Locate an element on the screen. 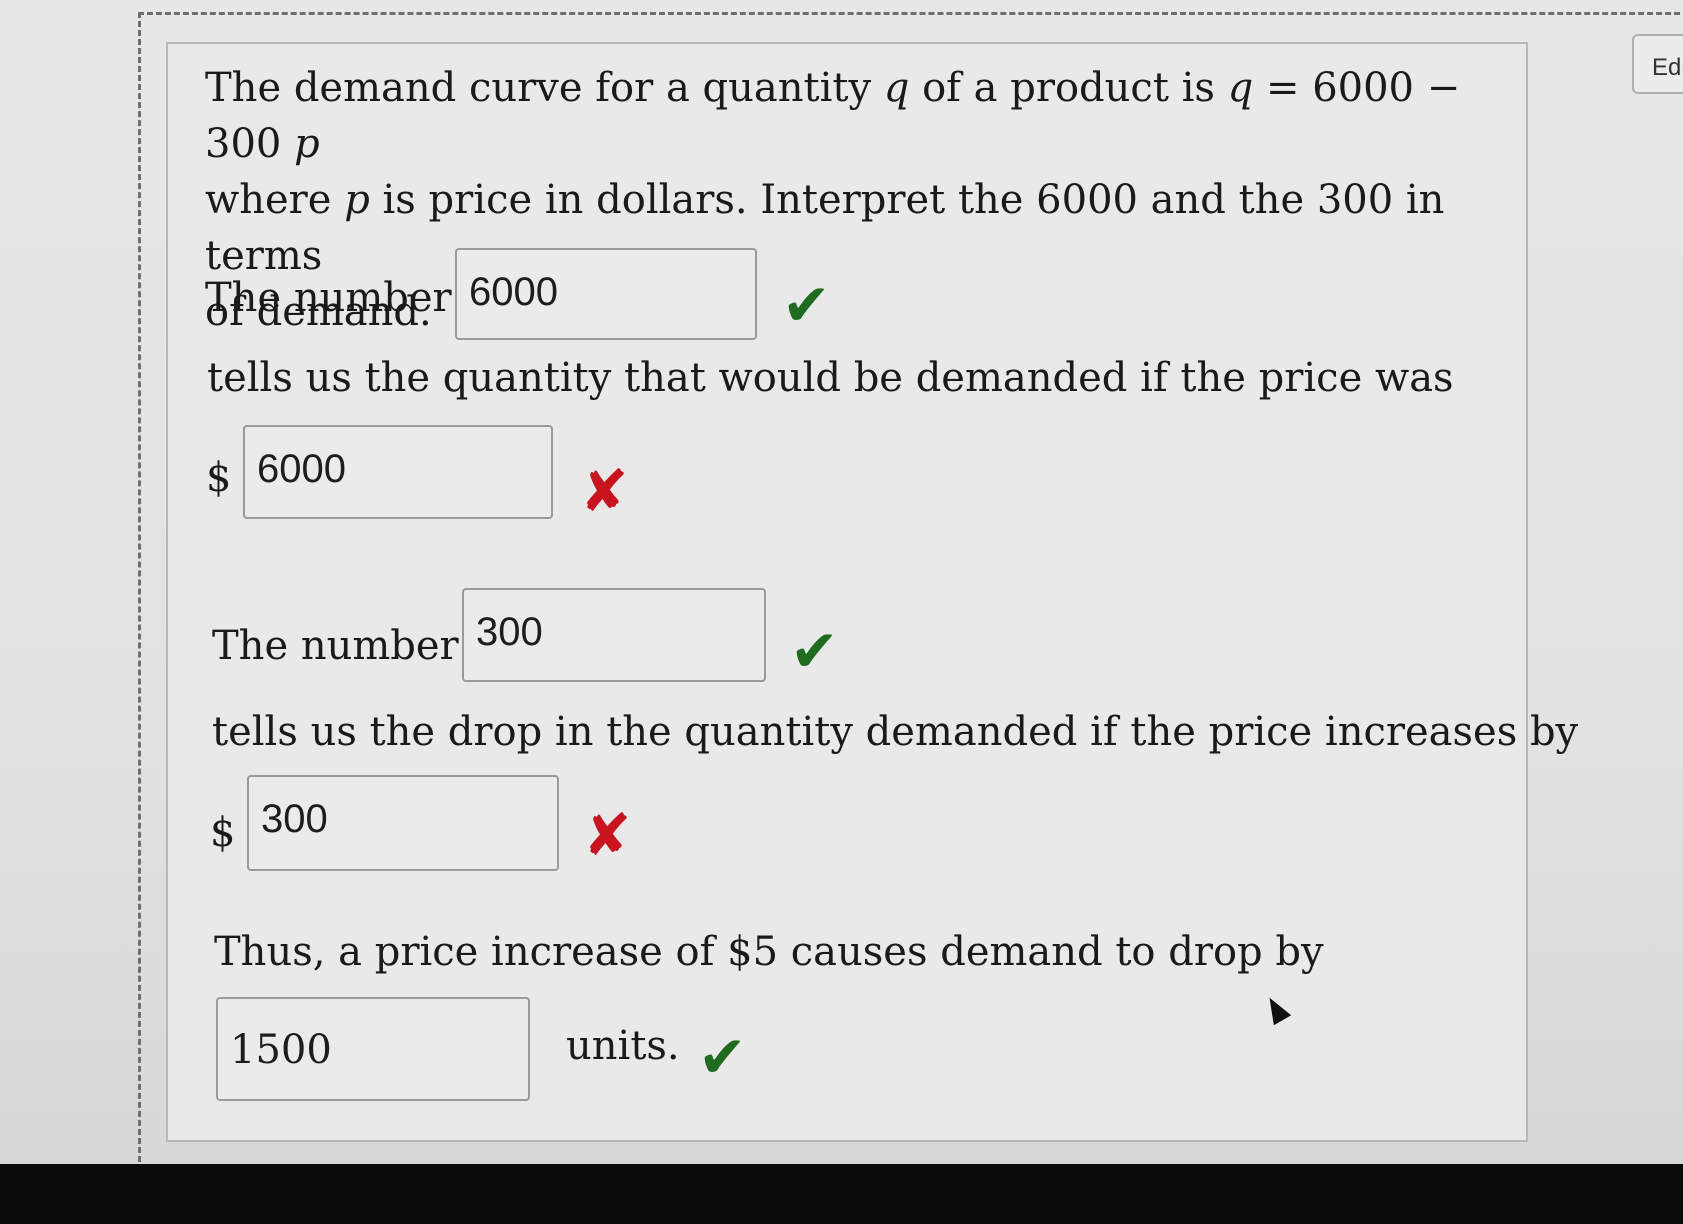 The image size is (1683, 1224). q3-label: The number is located at coordinates (335, 646).